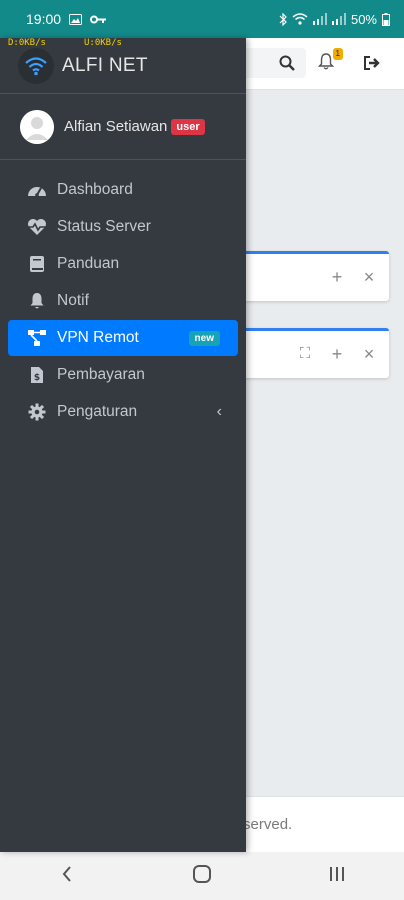  Describe the element at coordinates (76, 19) in the screenshot. I see `gallery-icon` at that location.